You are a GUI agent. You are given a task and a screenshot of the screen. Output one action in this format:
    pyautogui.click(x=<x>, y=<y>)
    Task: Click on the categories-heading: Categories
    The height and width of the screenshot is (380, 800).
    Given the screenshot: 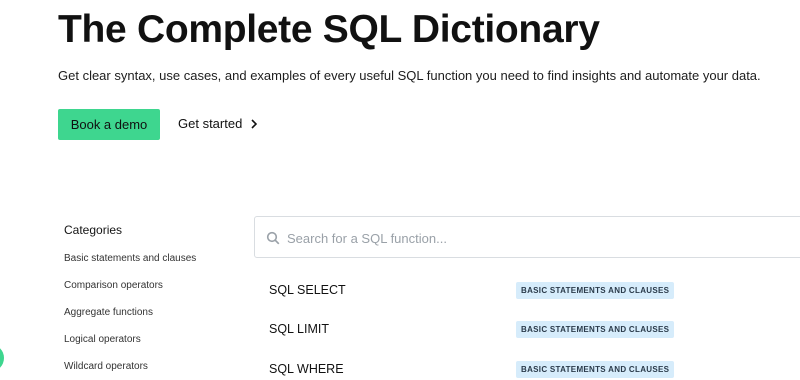 What is the action you would take?
    pyautogui.click(x=93, y=230)
    